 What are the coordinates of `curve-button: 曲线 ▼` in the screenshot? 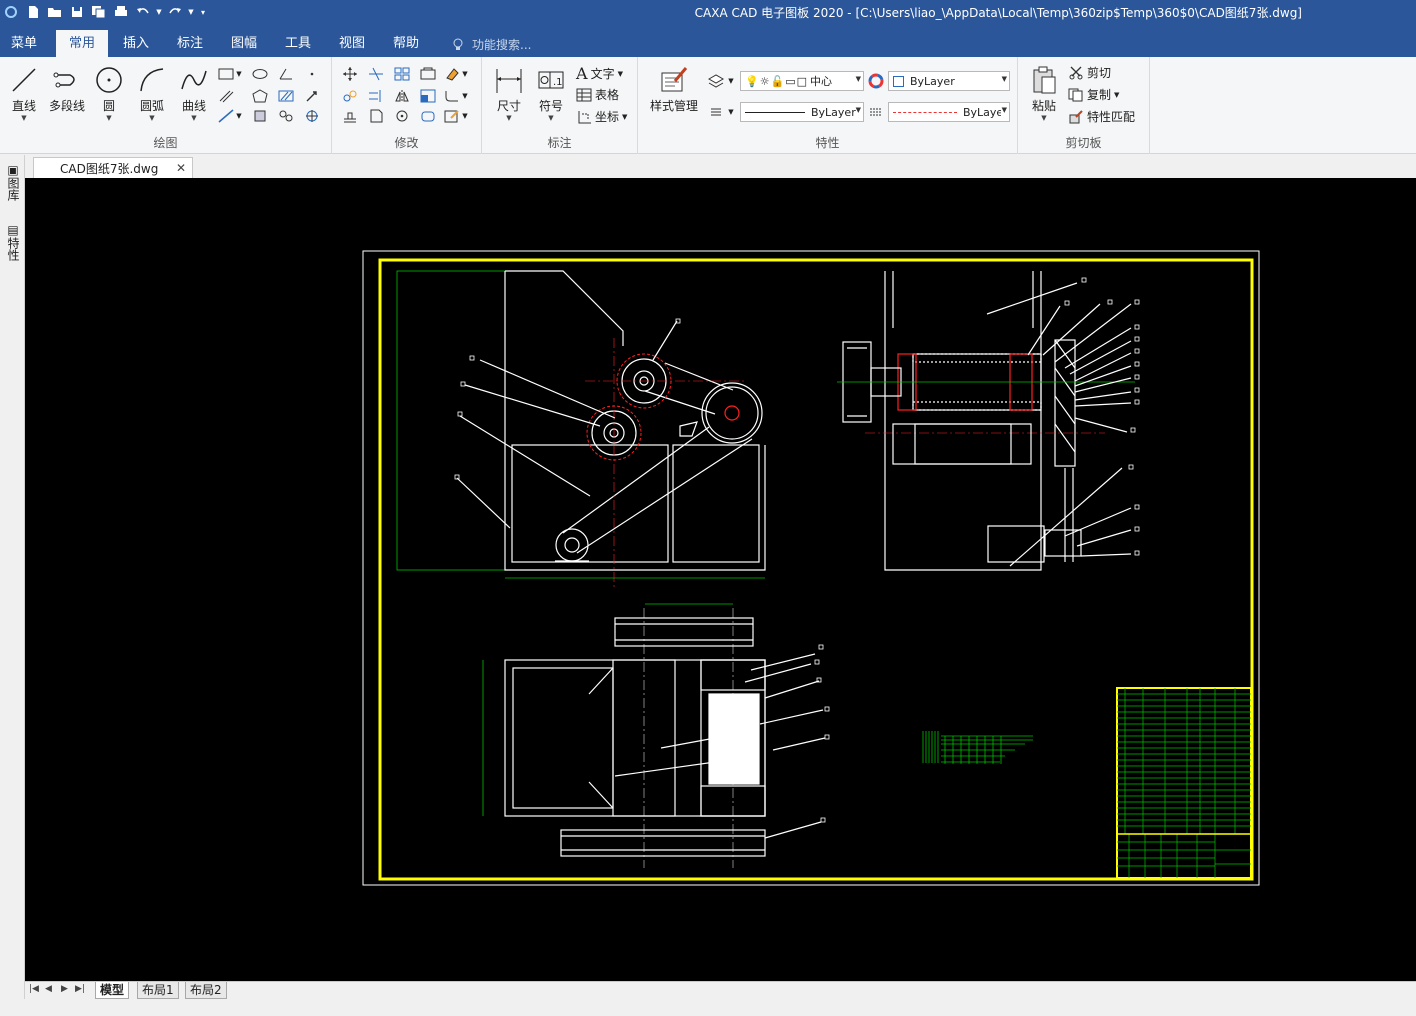 It's located at (194, 92).